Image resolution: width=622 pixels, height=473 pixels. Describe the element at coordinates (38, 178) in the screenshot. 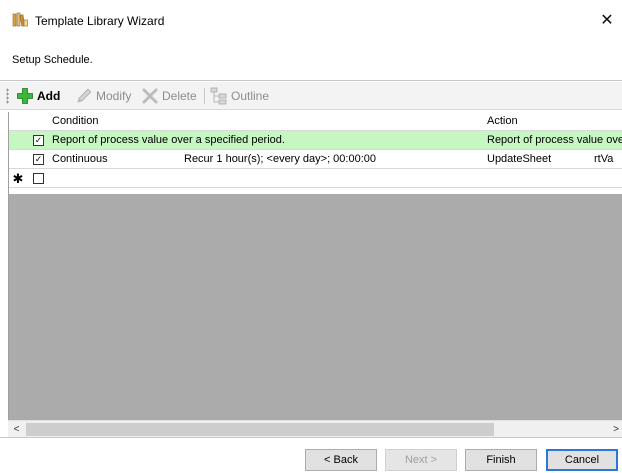

I see `row-enable-checkbox` at that location.